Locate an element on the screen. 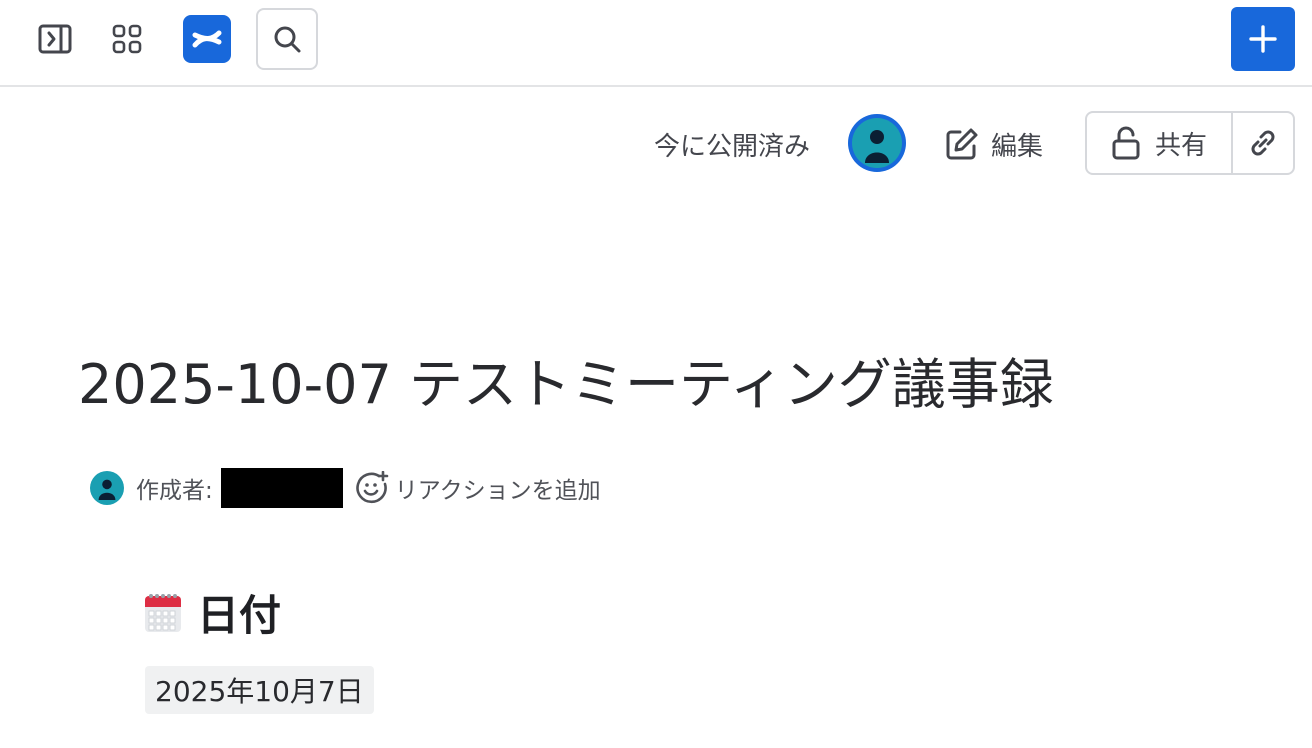 This screenshot has height=748, width=1312. copy-link-button is located at coordinates (1263, 143).